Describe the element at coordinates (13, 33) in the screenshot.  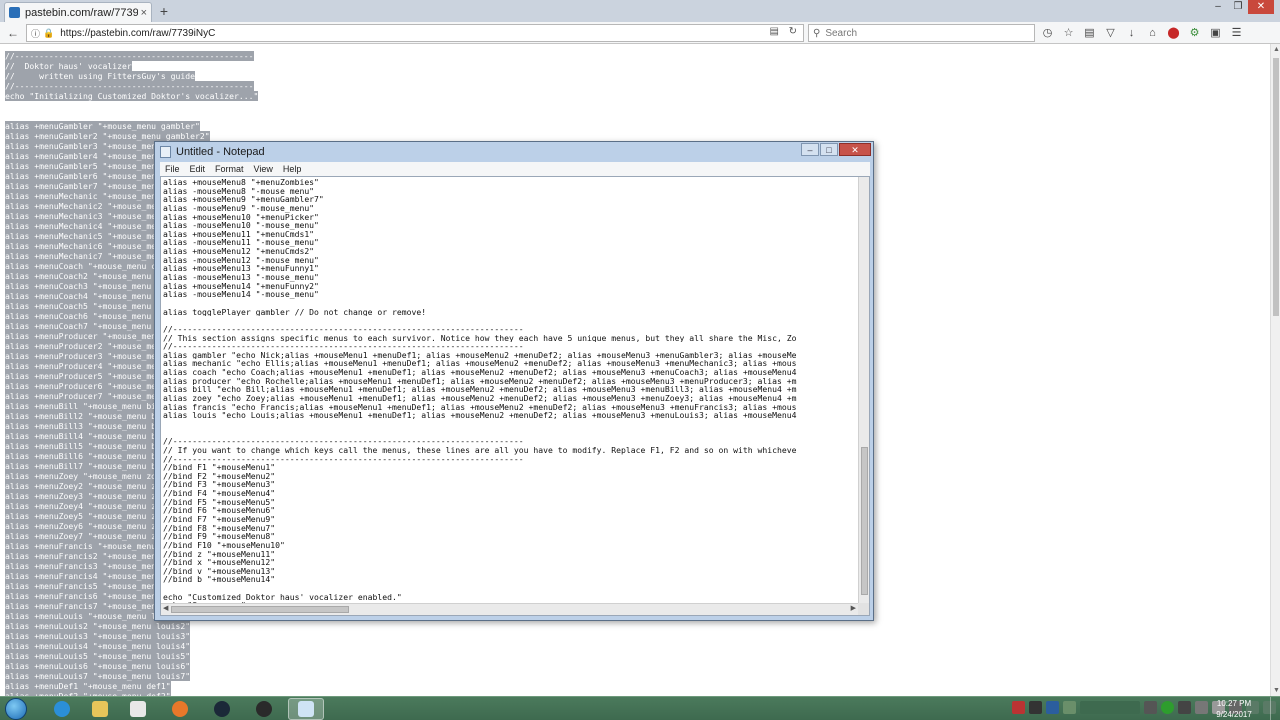
I see `back-arrow-icon: ←` at that location.